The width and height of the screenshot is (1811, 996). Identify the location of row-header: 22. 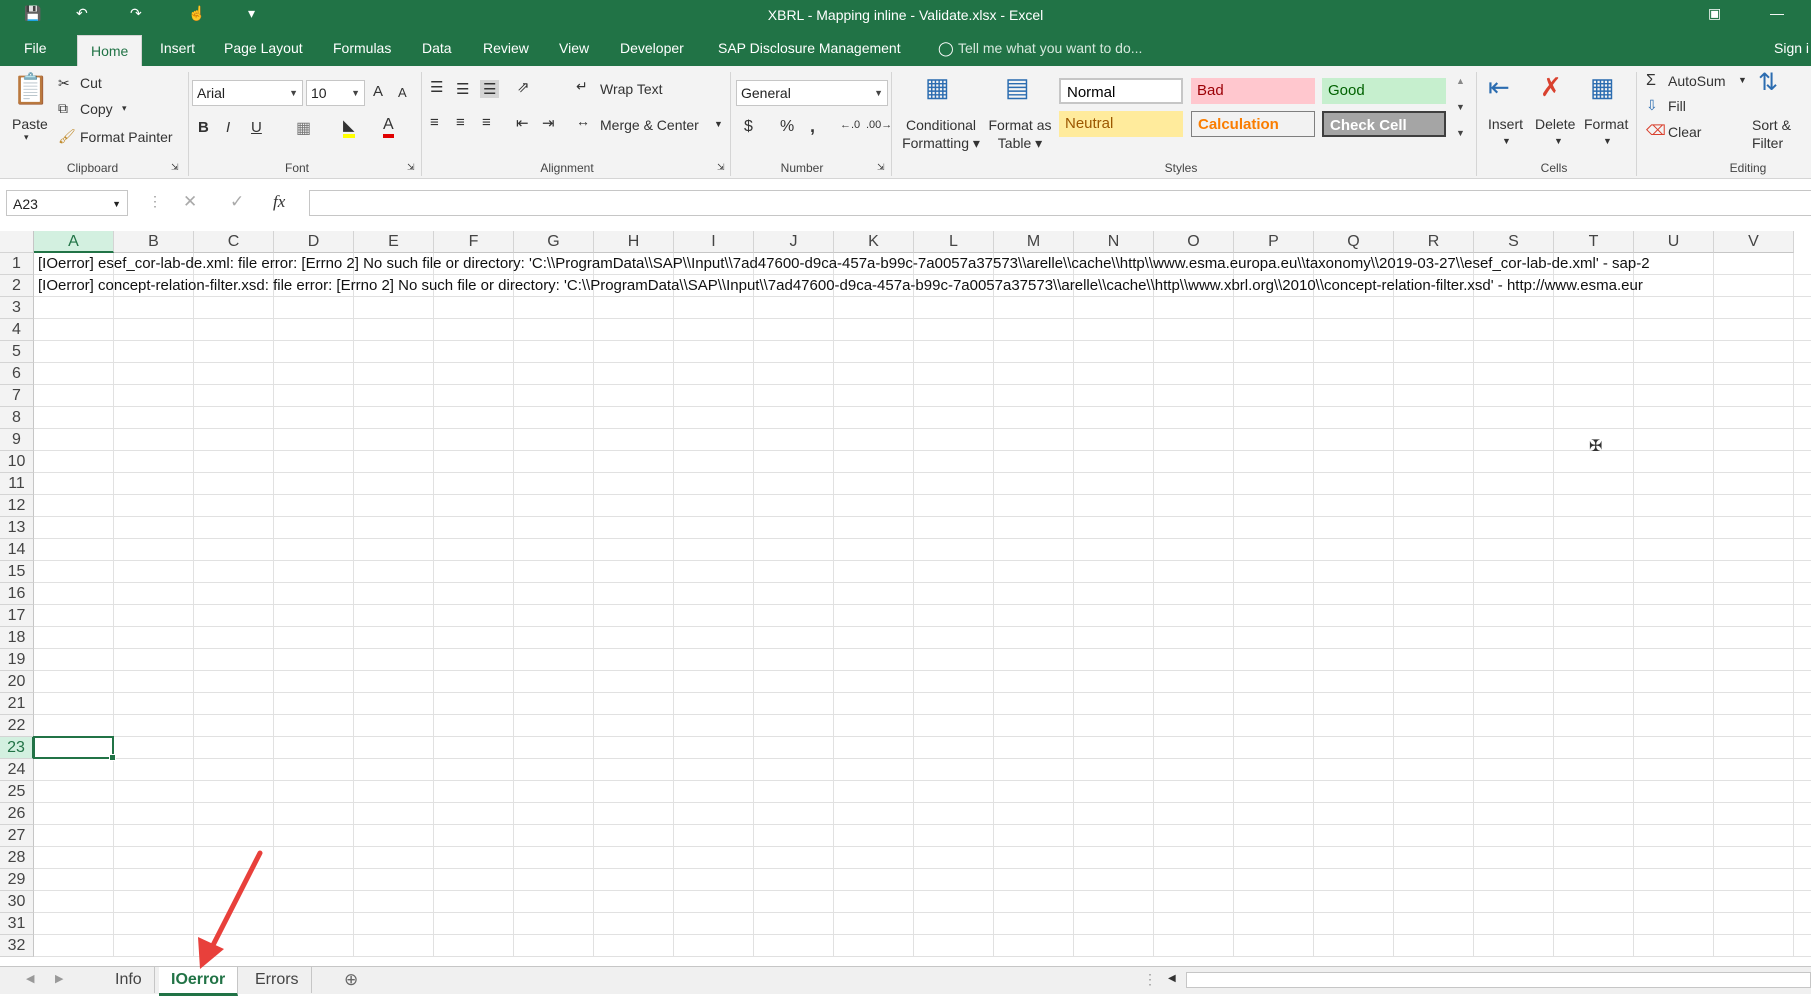
(17, 726).